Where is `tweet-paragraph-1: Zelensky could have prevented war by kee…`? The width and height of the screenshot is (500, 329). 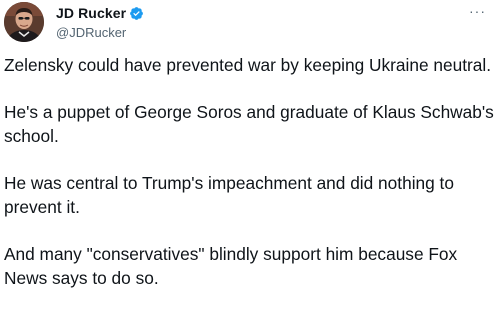 tweet-paragraph-1: Zelensky could have prevented war by kee… is located at coordinates (248, 65).